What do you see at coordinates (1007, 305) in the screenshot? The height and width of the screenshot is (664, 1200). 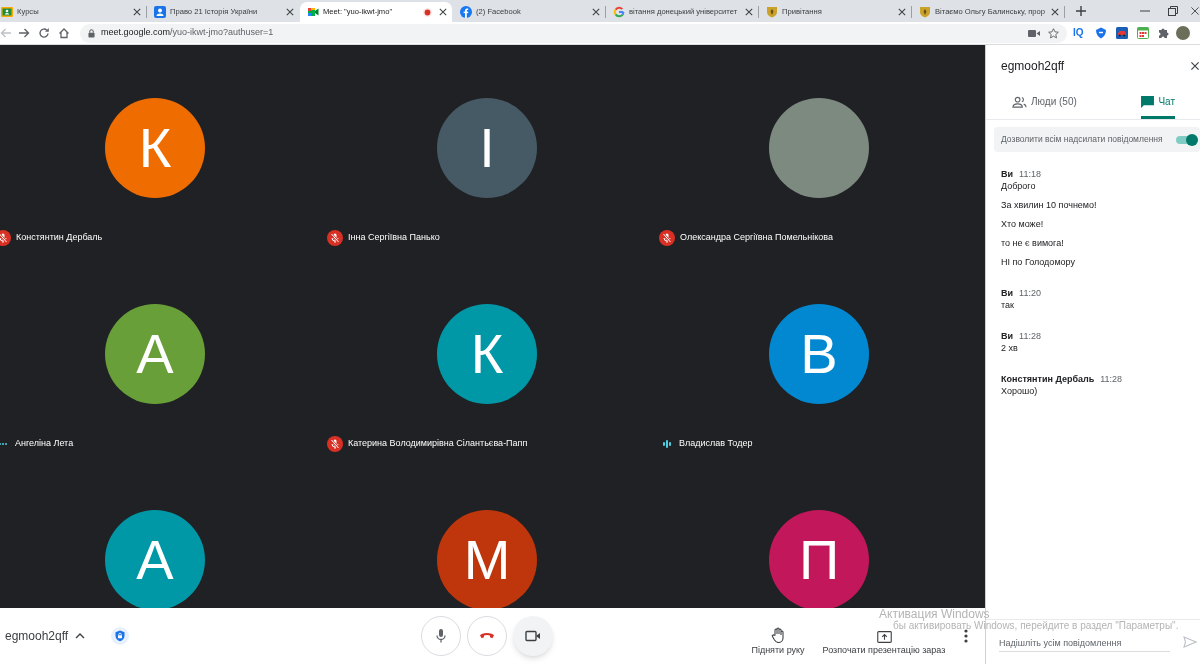 I see `message-text: так` at bounding box center [1007, 305].